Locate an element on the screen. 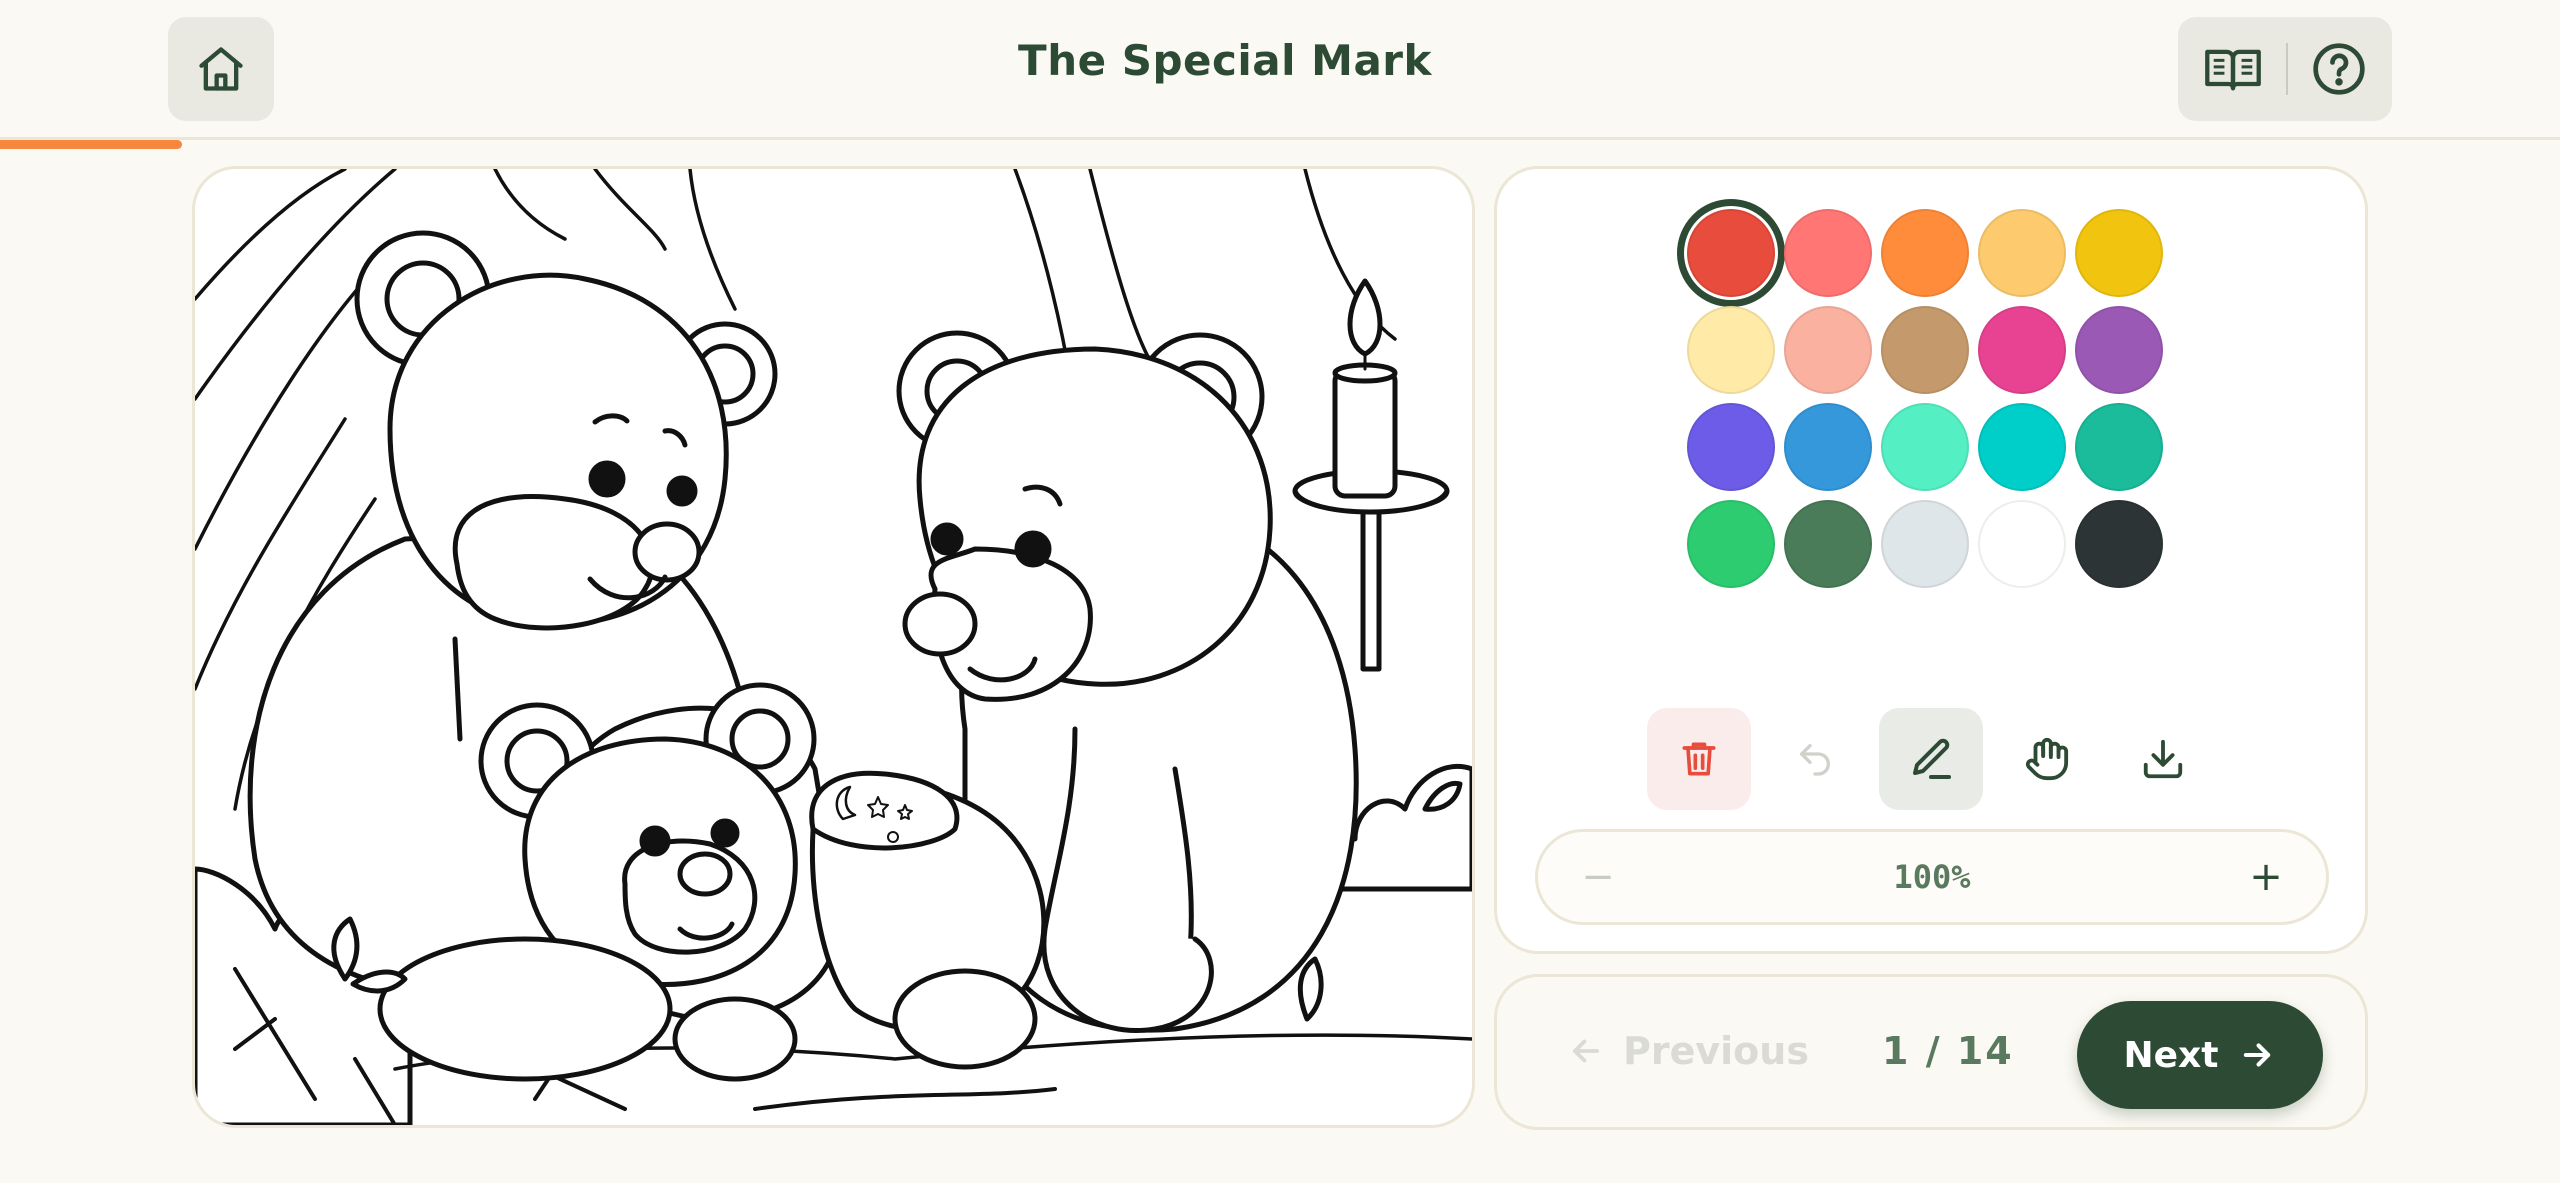 This screenshot has height=1183, width=2560. zoom-control: − 100% + is located at coordinates (1932, 877).